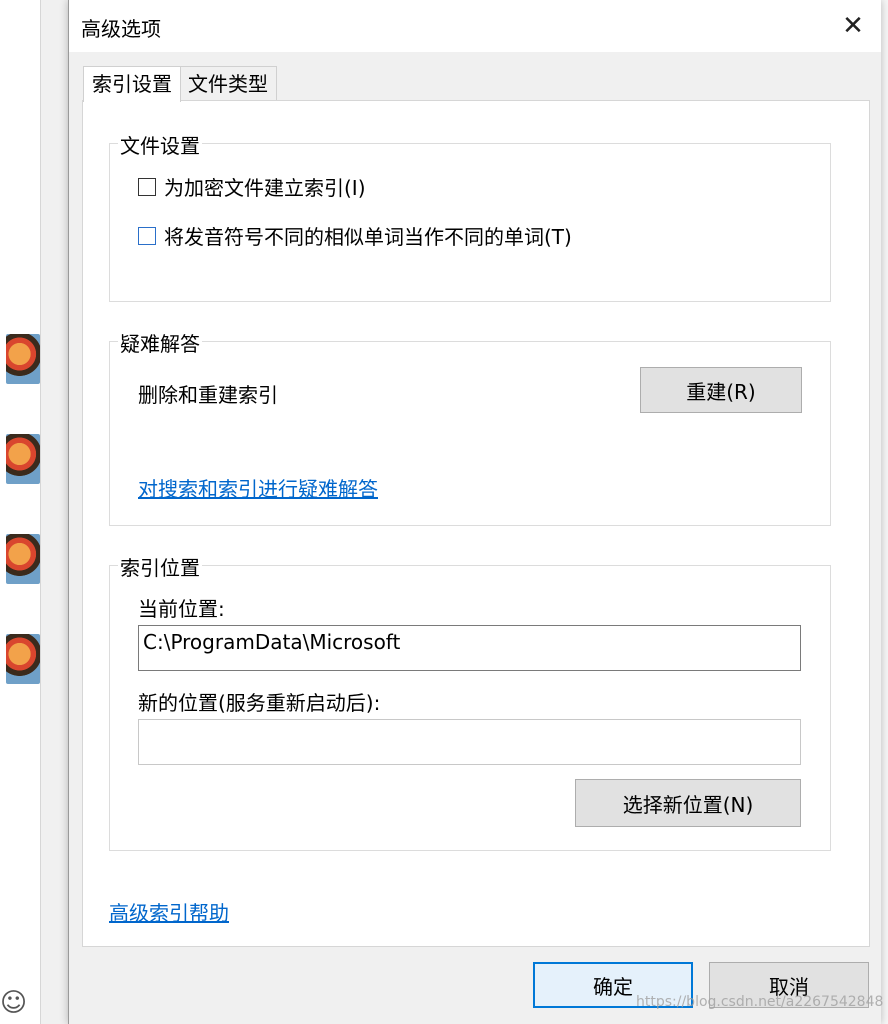 Image resolution: width=888 pixels, height=1024 pixels. Describe the element at coordinates (13, 1003) in the screenshot. I see `emoji-icon: ☺` at that location.